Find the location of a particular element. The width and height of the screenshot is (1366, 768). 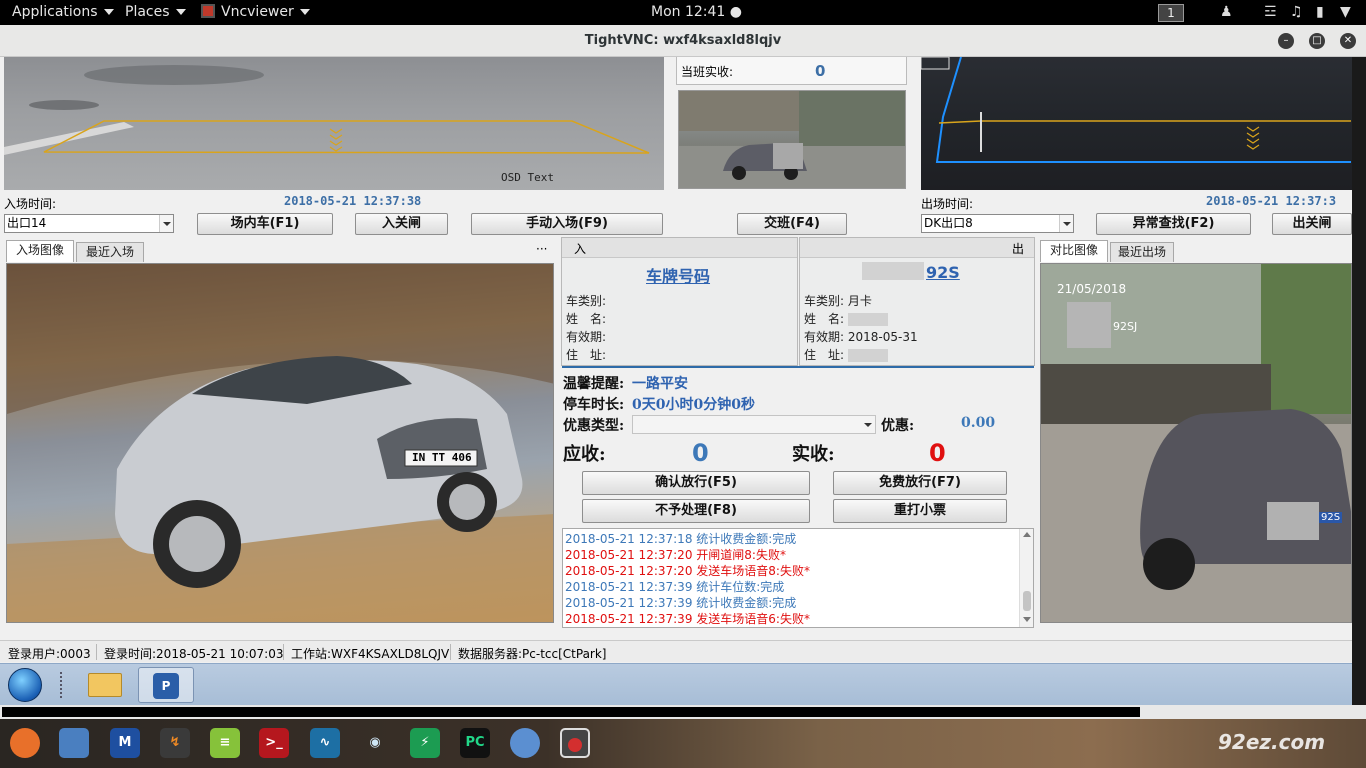

tab-entry-image: 入场图像 is located at coordinates (40, 251).